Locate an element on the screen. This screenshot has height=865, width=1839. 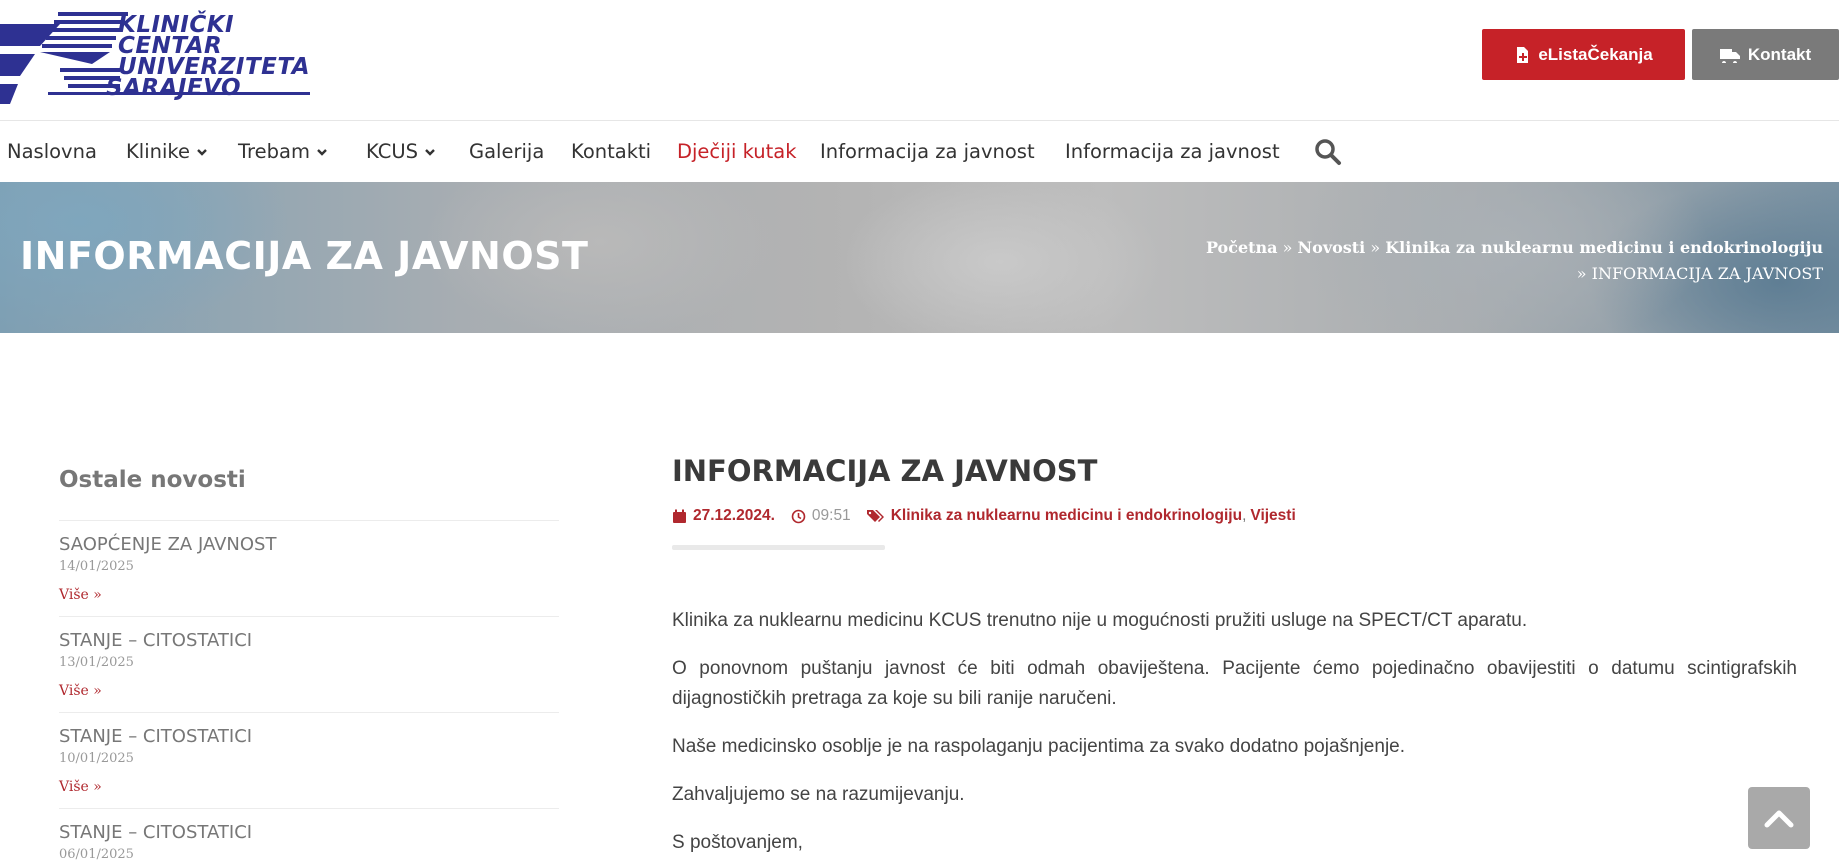
nav-item-informacija-za-javnost: Informacija za javnost is located at coordinates (927, 151).